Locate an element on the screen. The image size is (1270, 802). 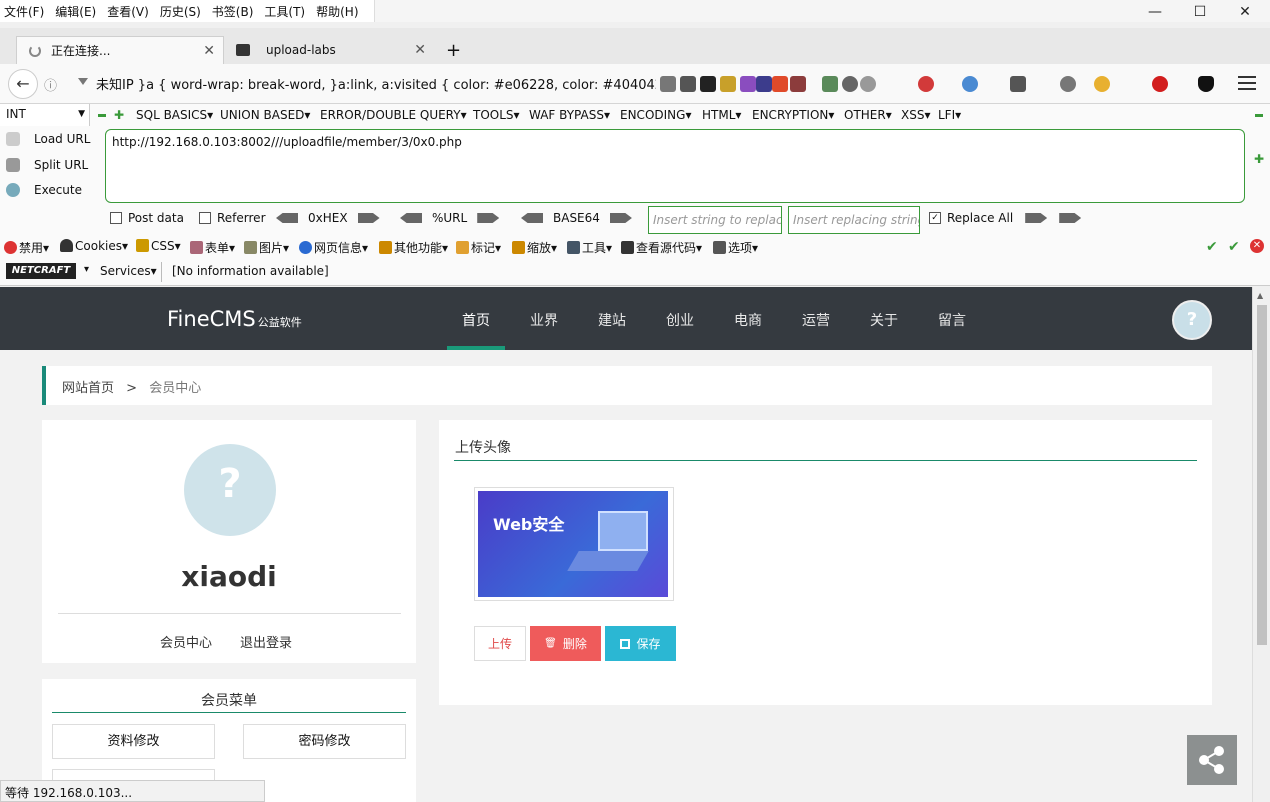
nav-home: 首页 is located at coordinates (476, 320).